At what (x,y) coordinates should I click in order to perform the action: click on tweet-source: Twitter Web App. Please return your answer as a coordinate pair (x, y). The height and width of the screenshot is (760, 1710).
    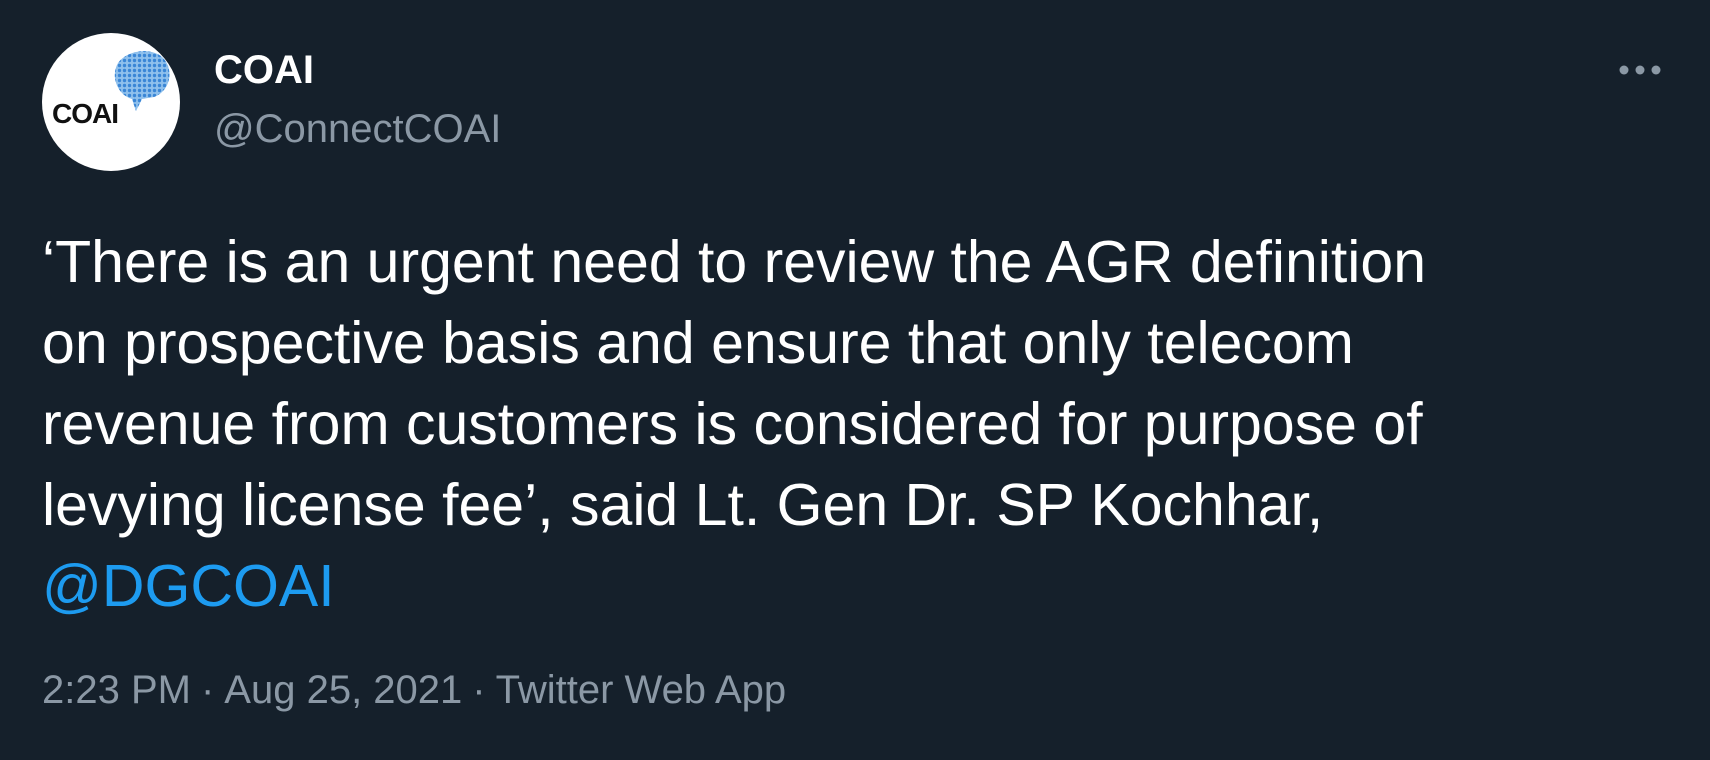
    Looking at the image, I should click on (641, 690).